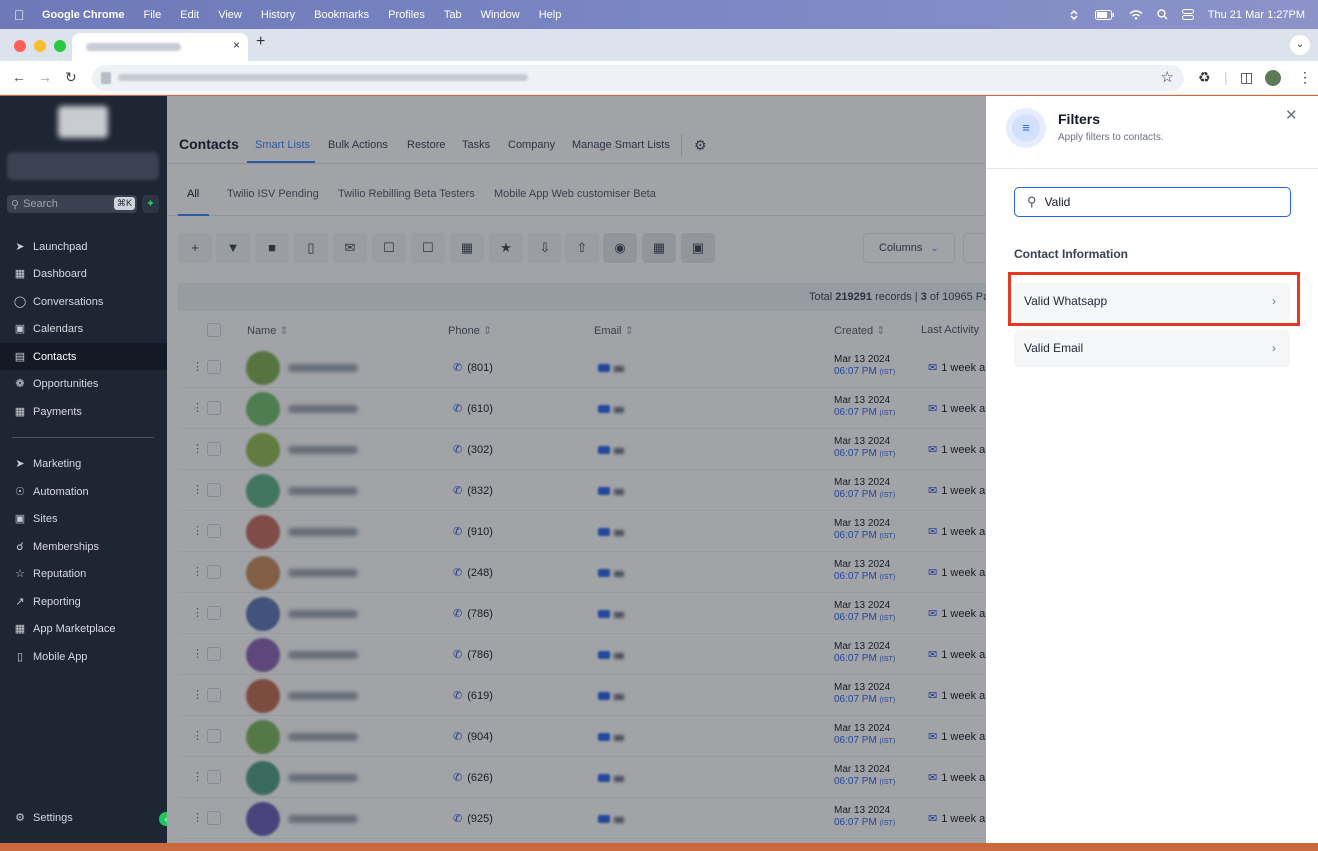 Image resolution: width=1318 pixels, height=851 pixels. I want to click on profile-avatar, so click(1273, 78).